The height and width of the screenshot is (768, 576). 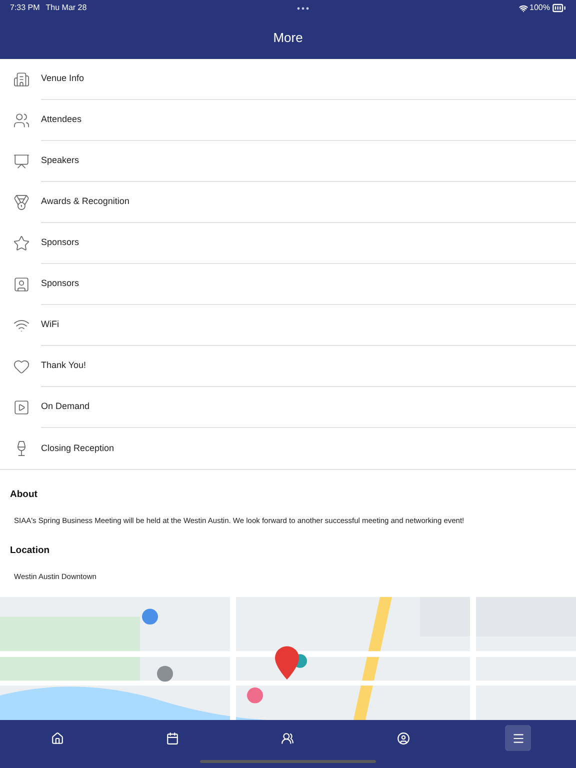 What do you see at coordinates (403, 738) in the screenshot?
I see `profile-icon` at bounding box center [403, 738].